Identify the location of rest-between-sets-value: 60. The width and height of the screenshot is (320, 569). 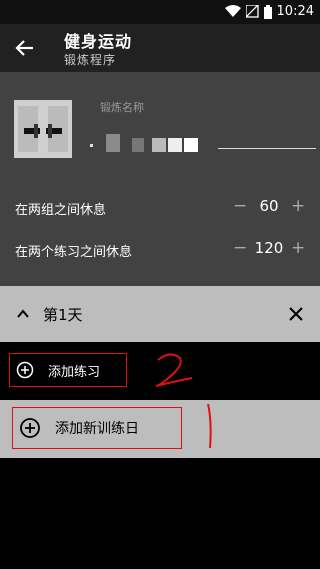
(269, 206).